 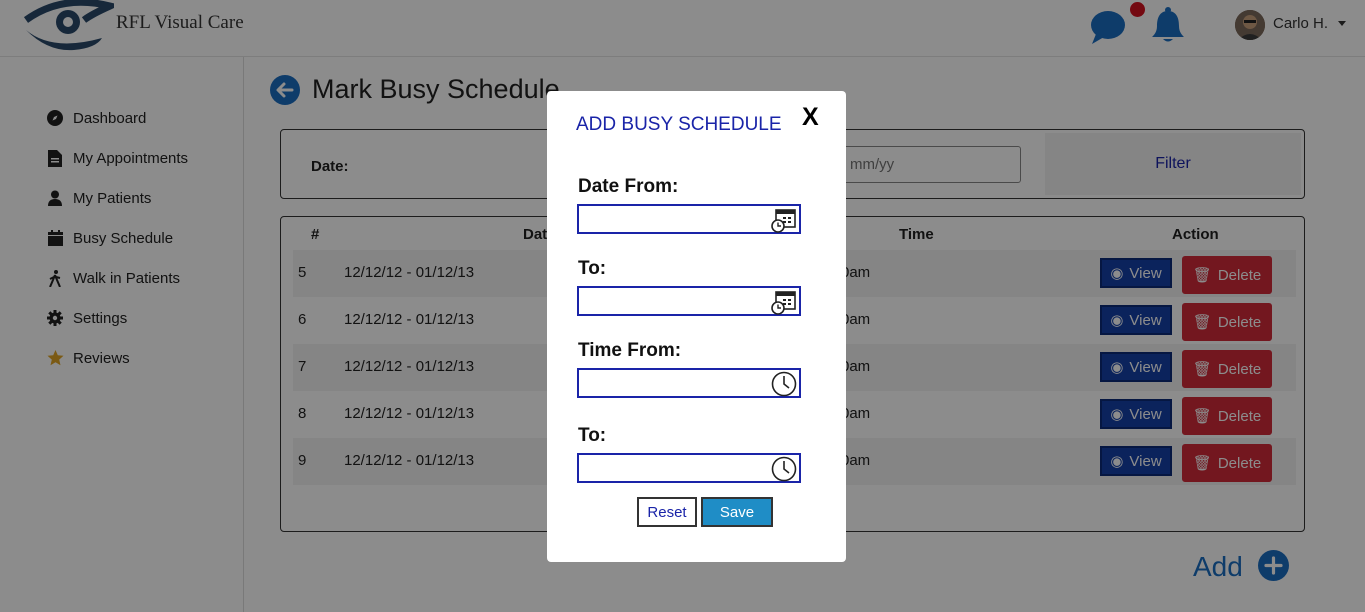 I want to click on time-from-field, so click(x=689, y=383).